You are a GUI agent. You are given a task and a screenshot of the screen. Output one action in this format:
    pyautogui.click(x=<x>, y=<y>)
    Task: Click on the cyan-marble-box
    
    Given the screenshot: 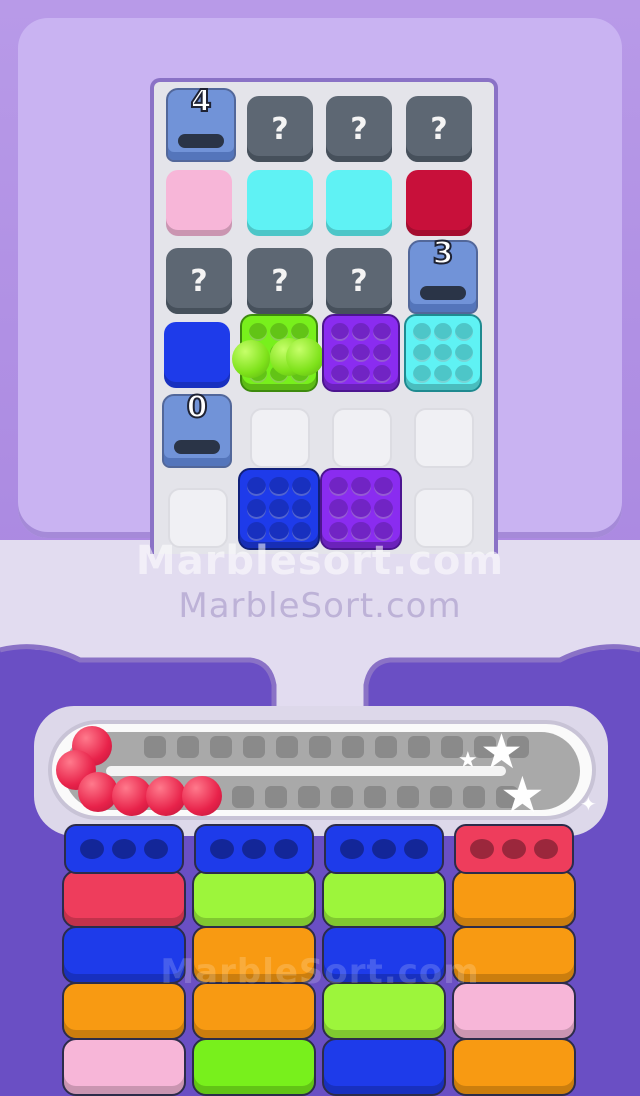 What is the action you would take?
    pyautogui.click(x=443, y=353)
    